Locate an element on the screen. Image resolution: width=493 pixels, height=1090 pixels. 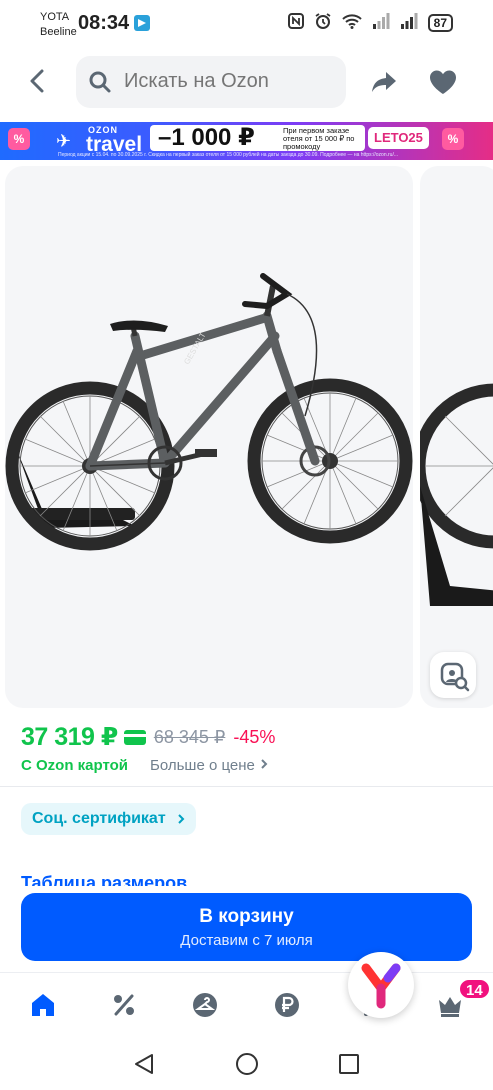
ruble-icon is located at coordinates (287, 1005).